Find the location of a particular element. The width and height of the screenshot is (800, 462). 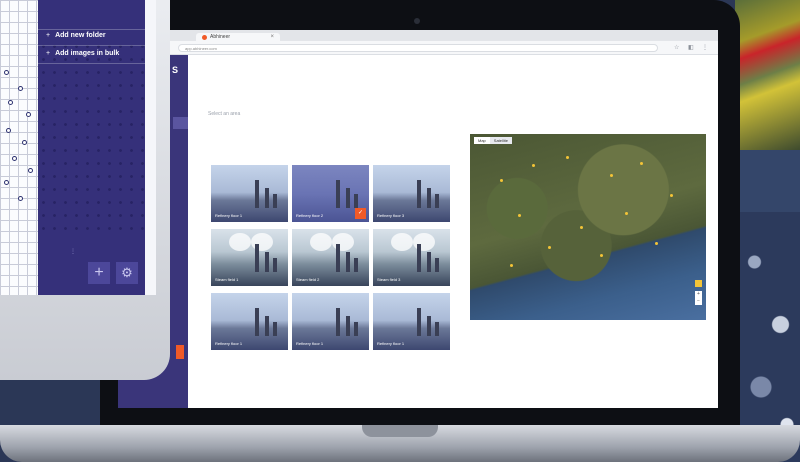

url-text: app.abhineer.com is located at coordinates (201, 48).